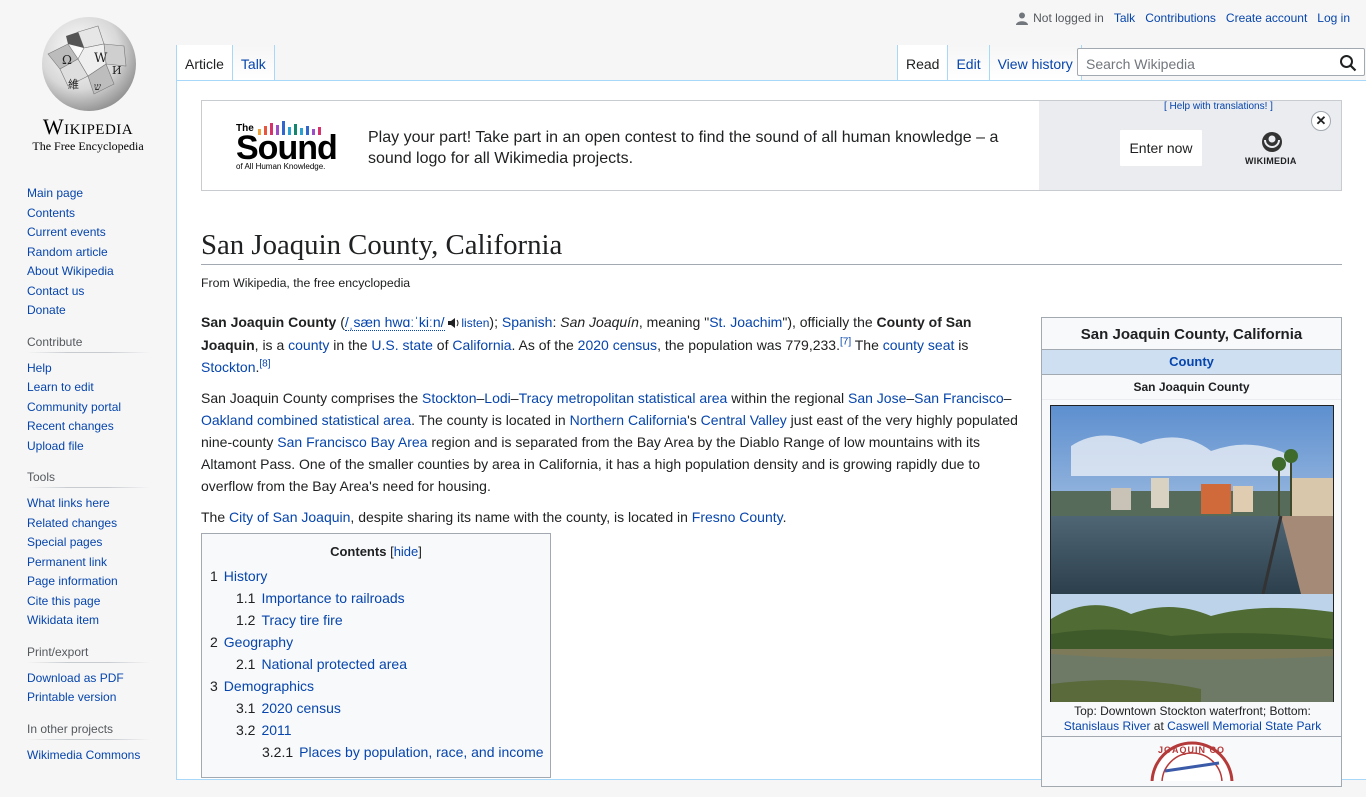 The height and width of the screenshot is (797, 1366). I want to click on sidebar-item-about-wikipedia: About Wikipedia, so click(70, 271).